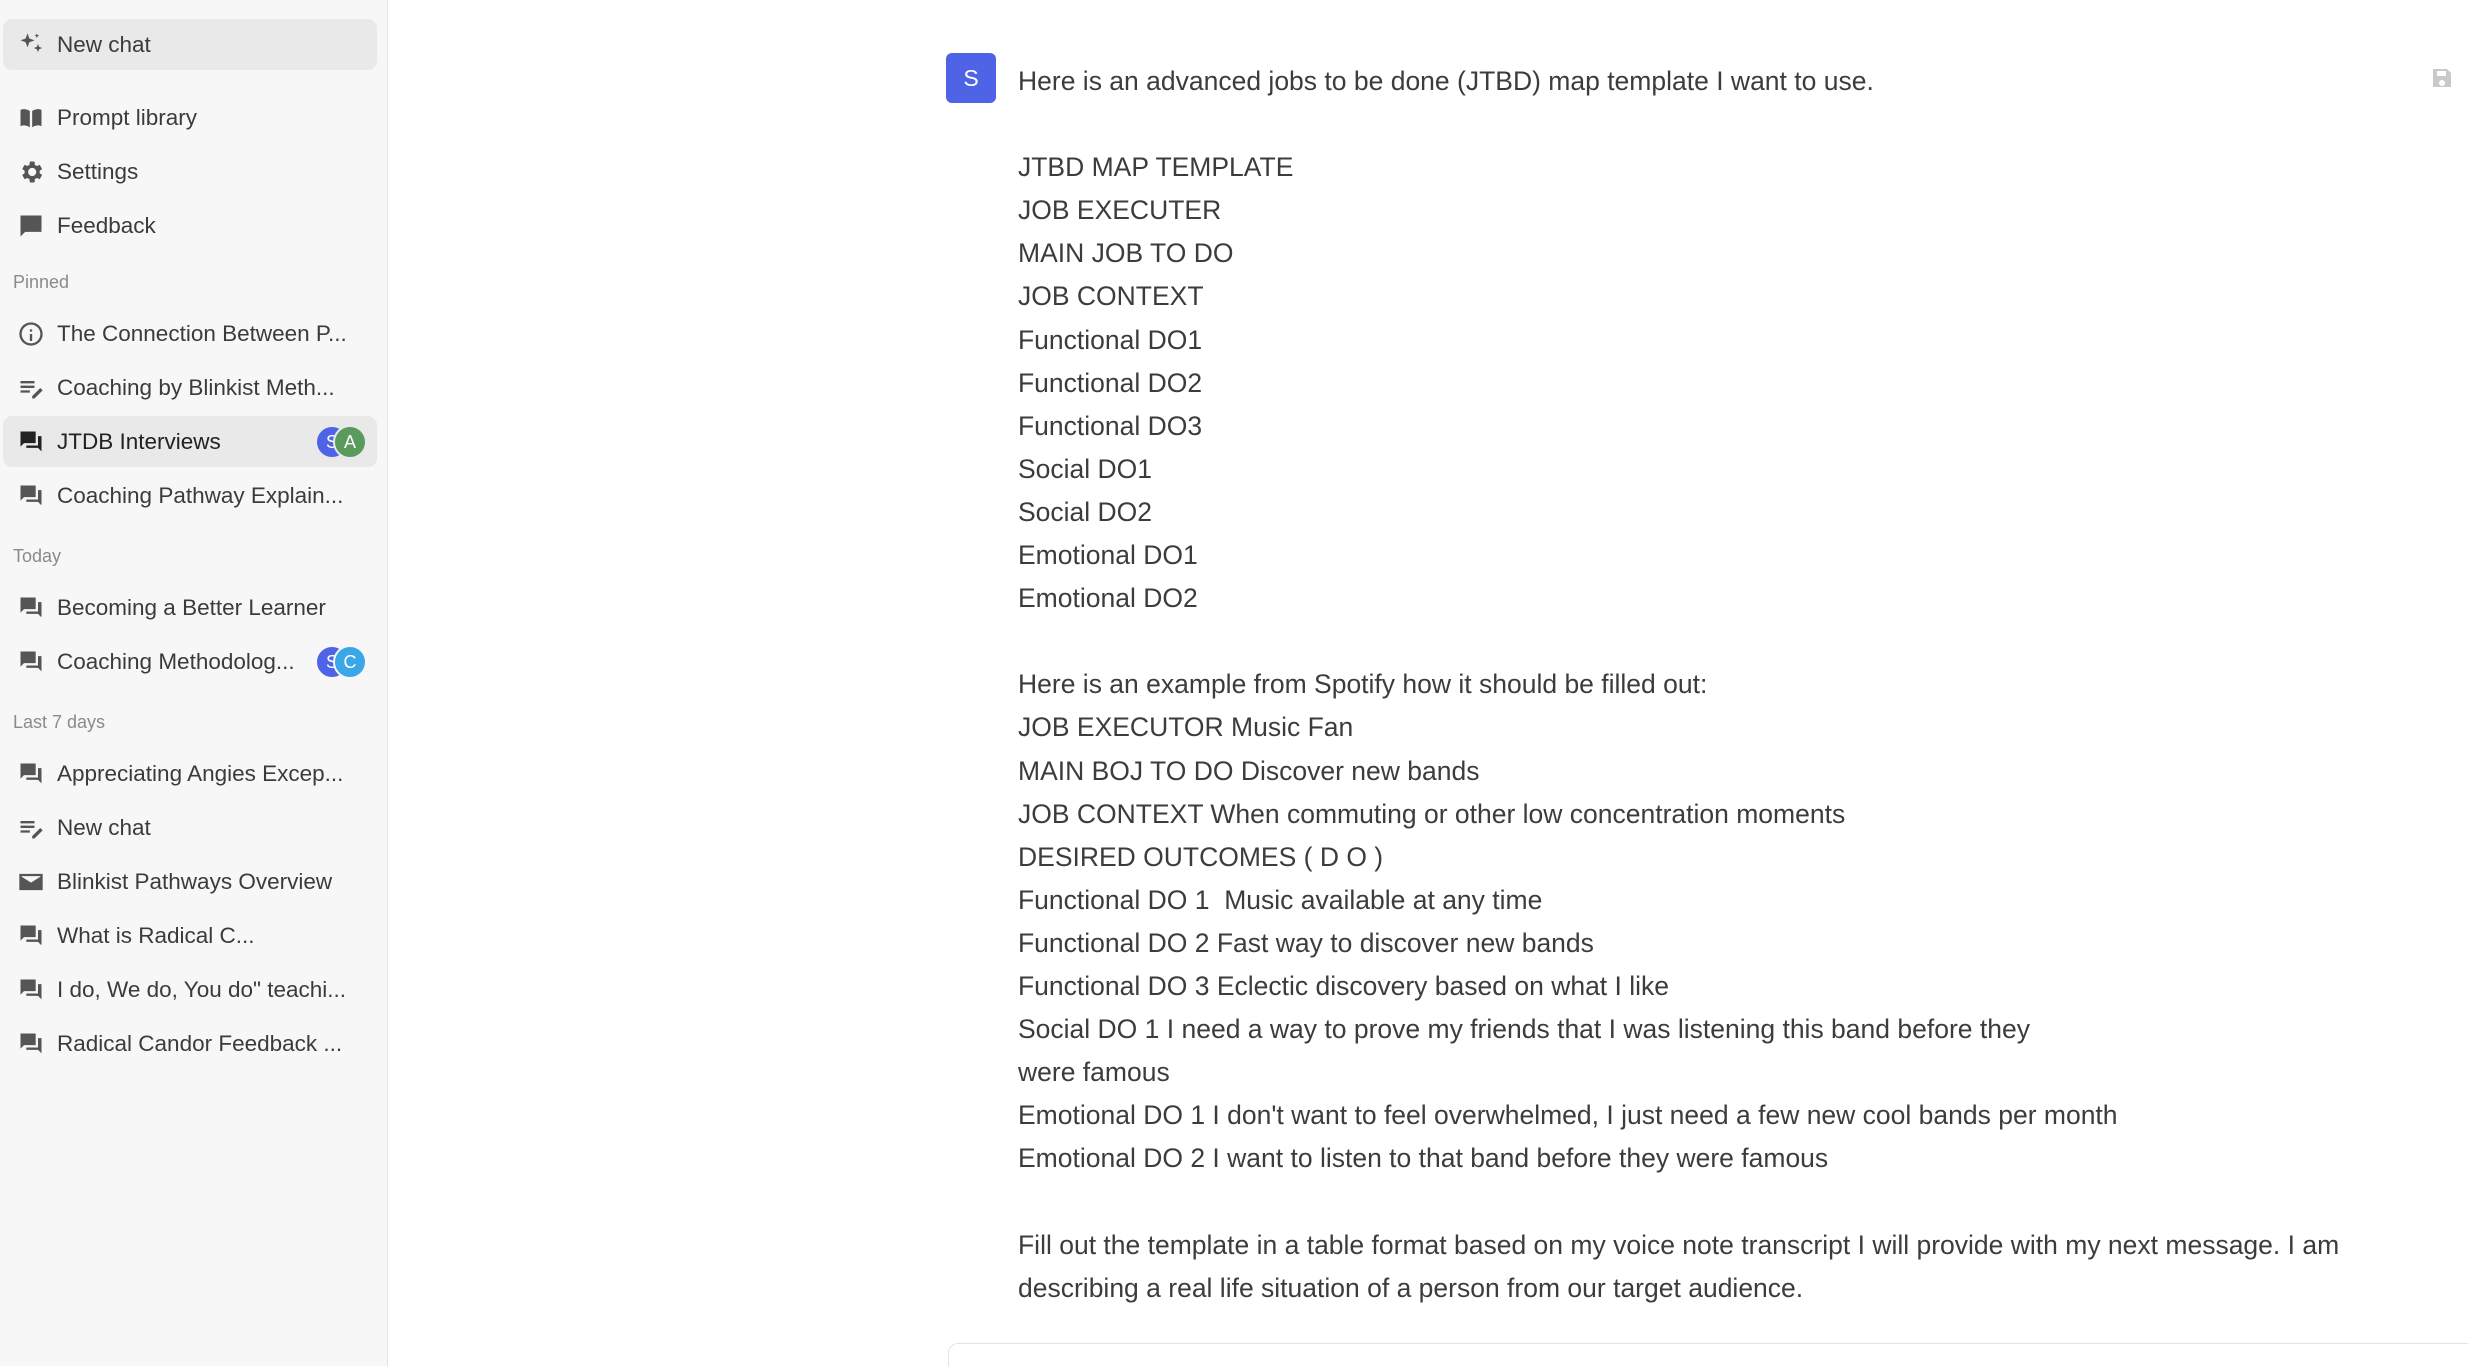  I want to click on message-line: MAIN JOB TO DO, so click(1126, 253).